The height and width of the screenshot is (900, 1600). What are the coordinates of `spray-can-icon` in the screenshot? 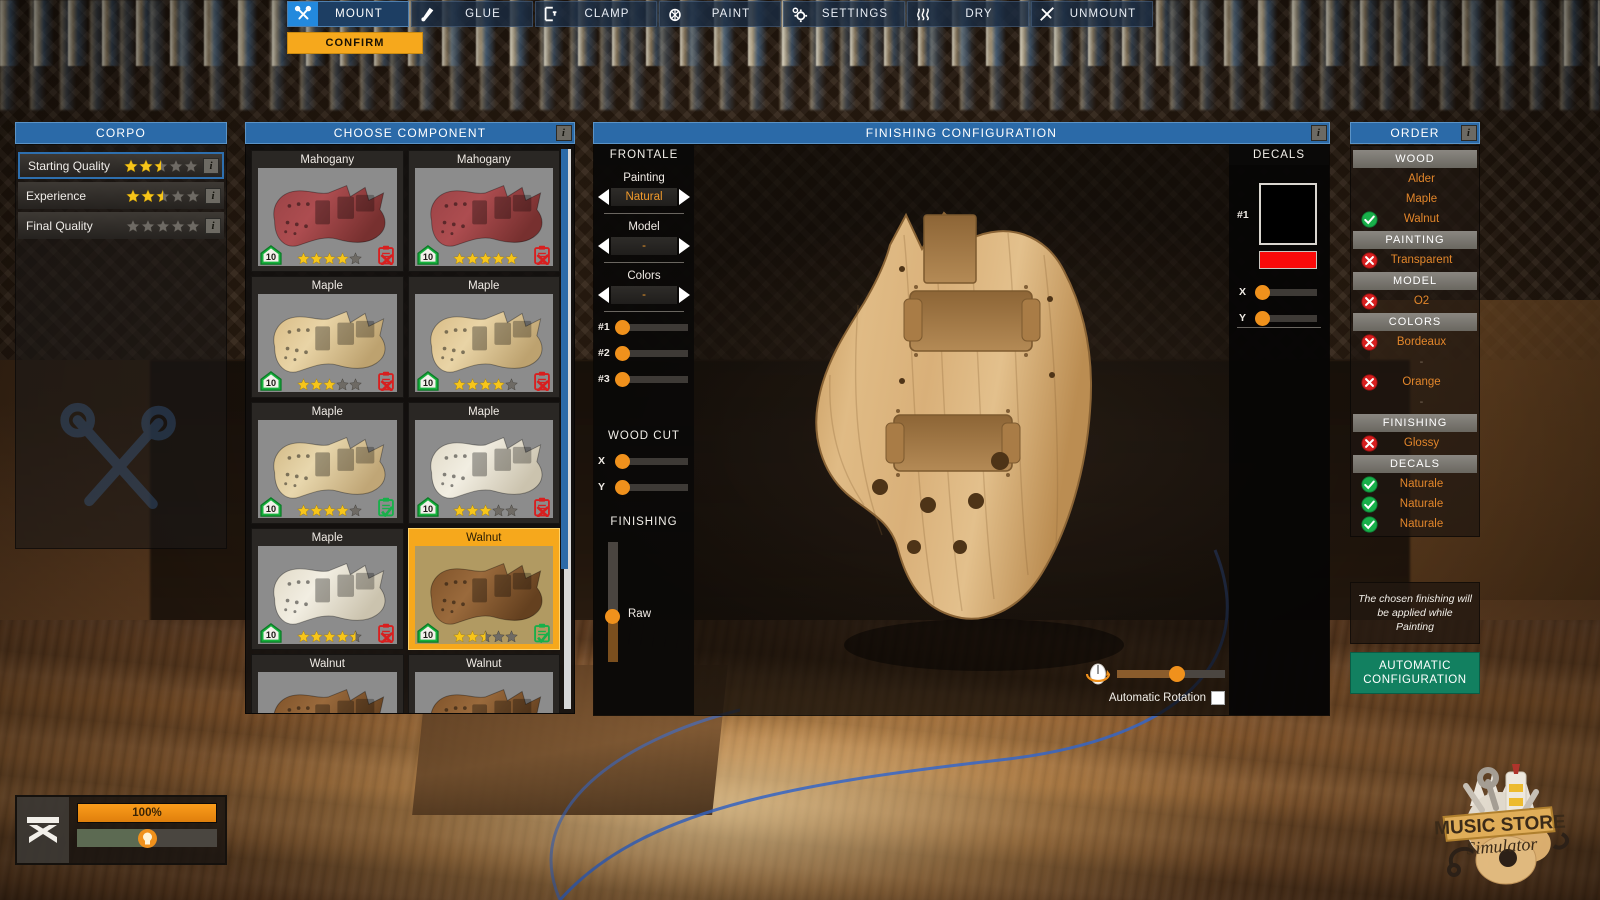 It's located at (675, 14).